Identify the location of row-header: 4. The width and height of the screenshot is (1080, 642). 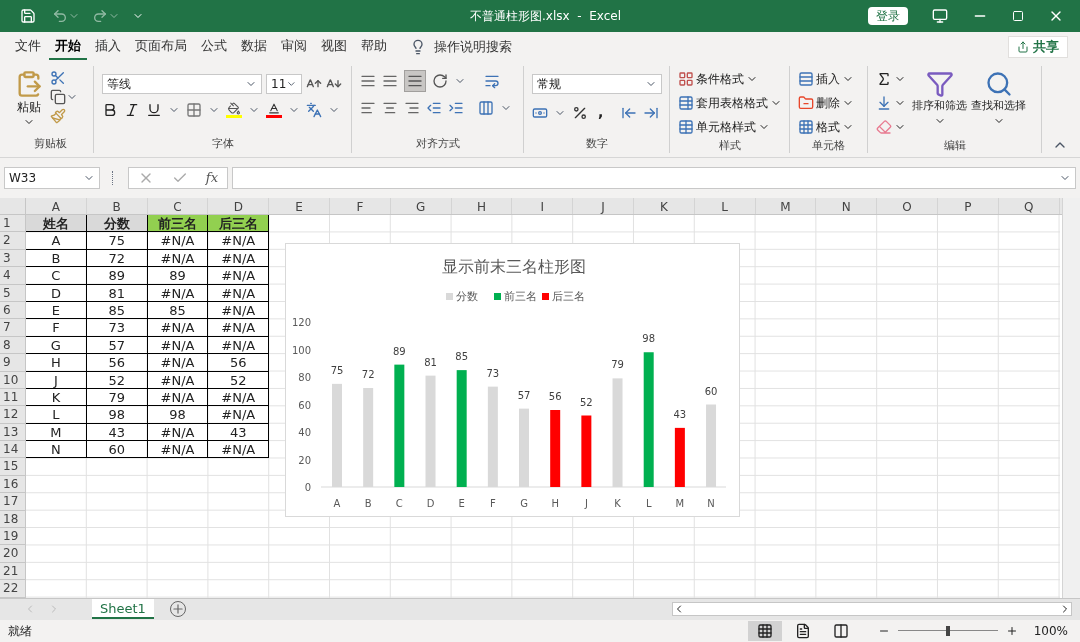
(13, 276).